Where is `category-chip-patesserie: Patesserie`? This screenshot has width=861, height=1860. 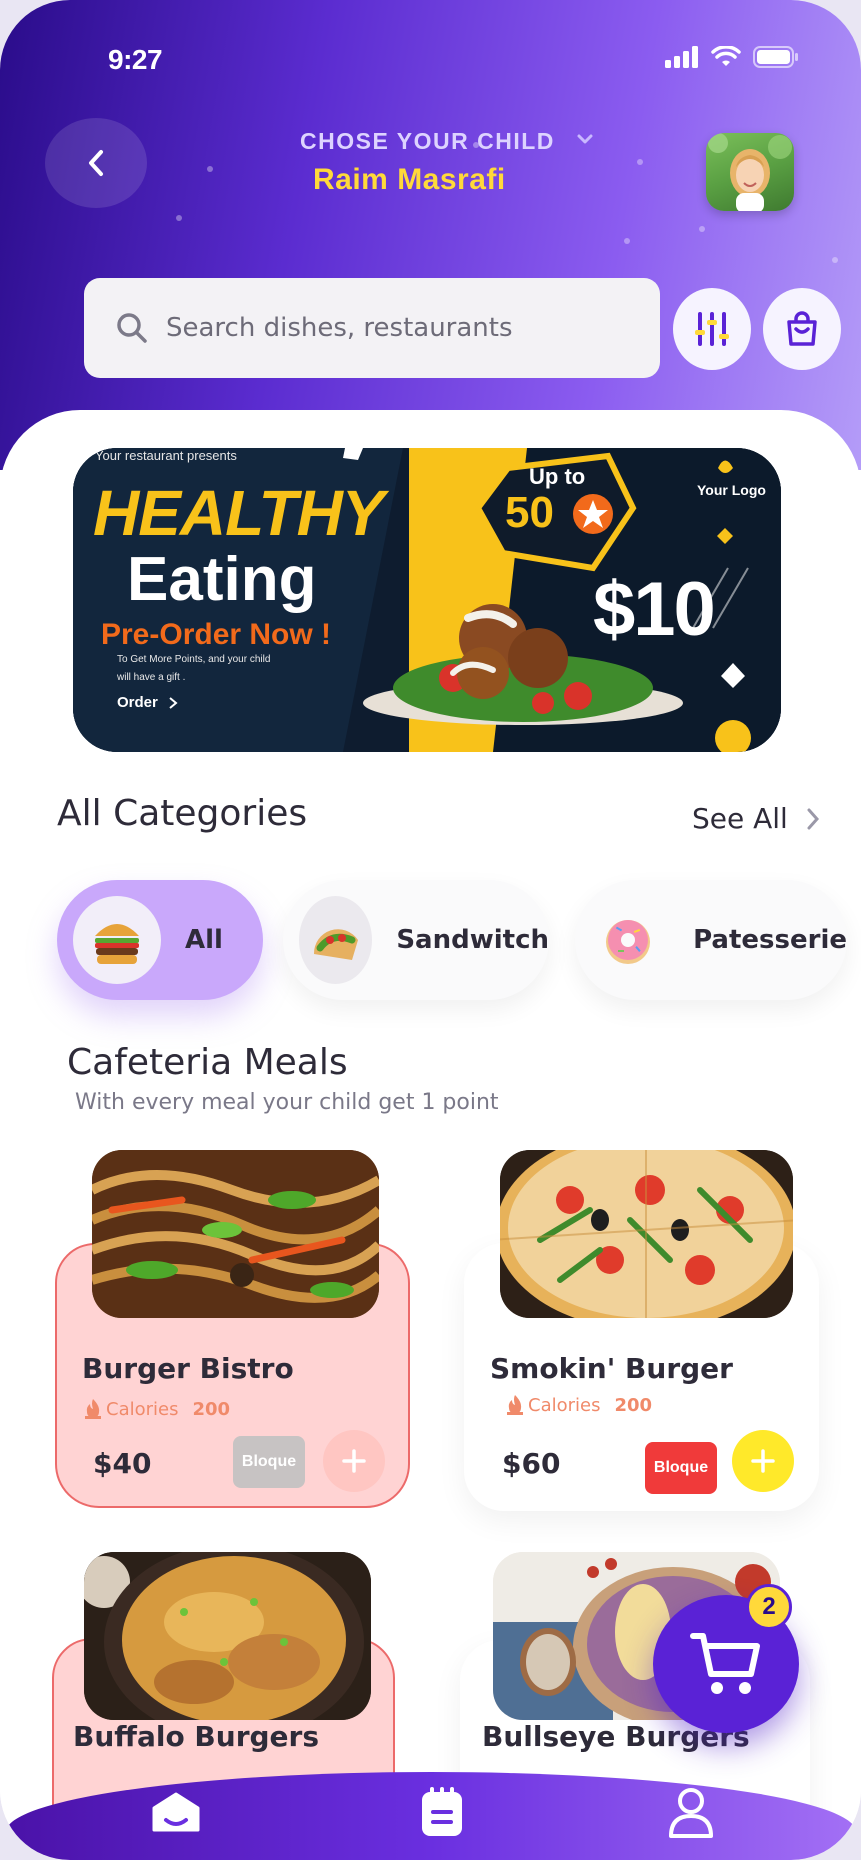 category-chip-patesserie: Patesserie is located at coordinates (711, 940).